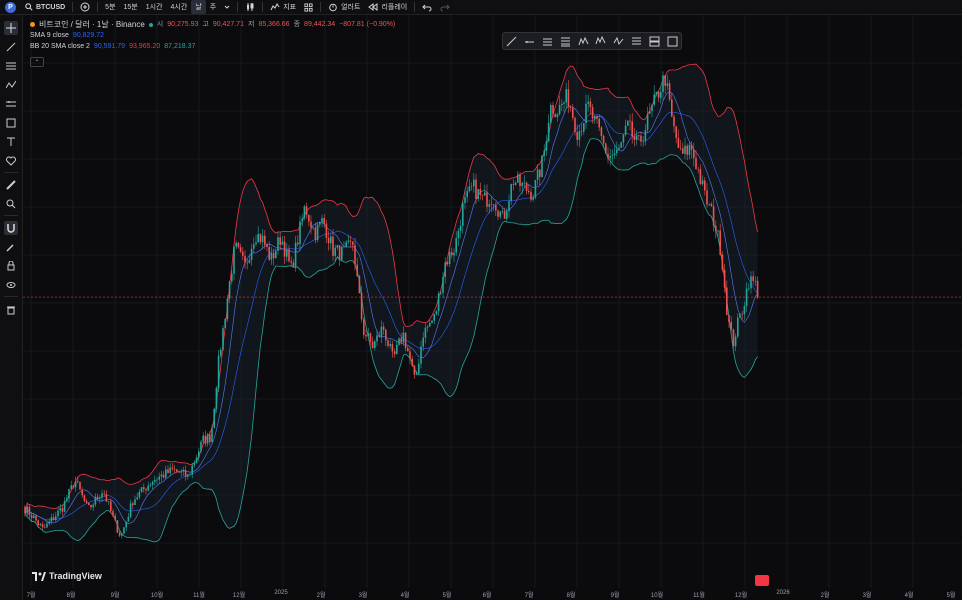 This screenshot has height=600, width=962. What do you see at coordinates (11, 104) in the screenshot?
I see `forecast-tool` at bounding box center [11, 104].